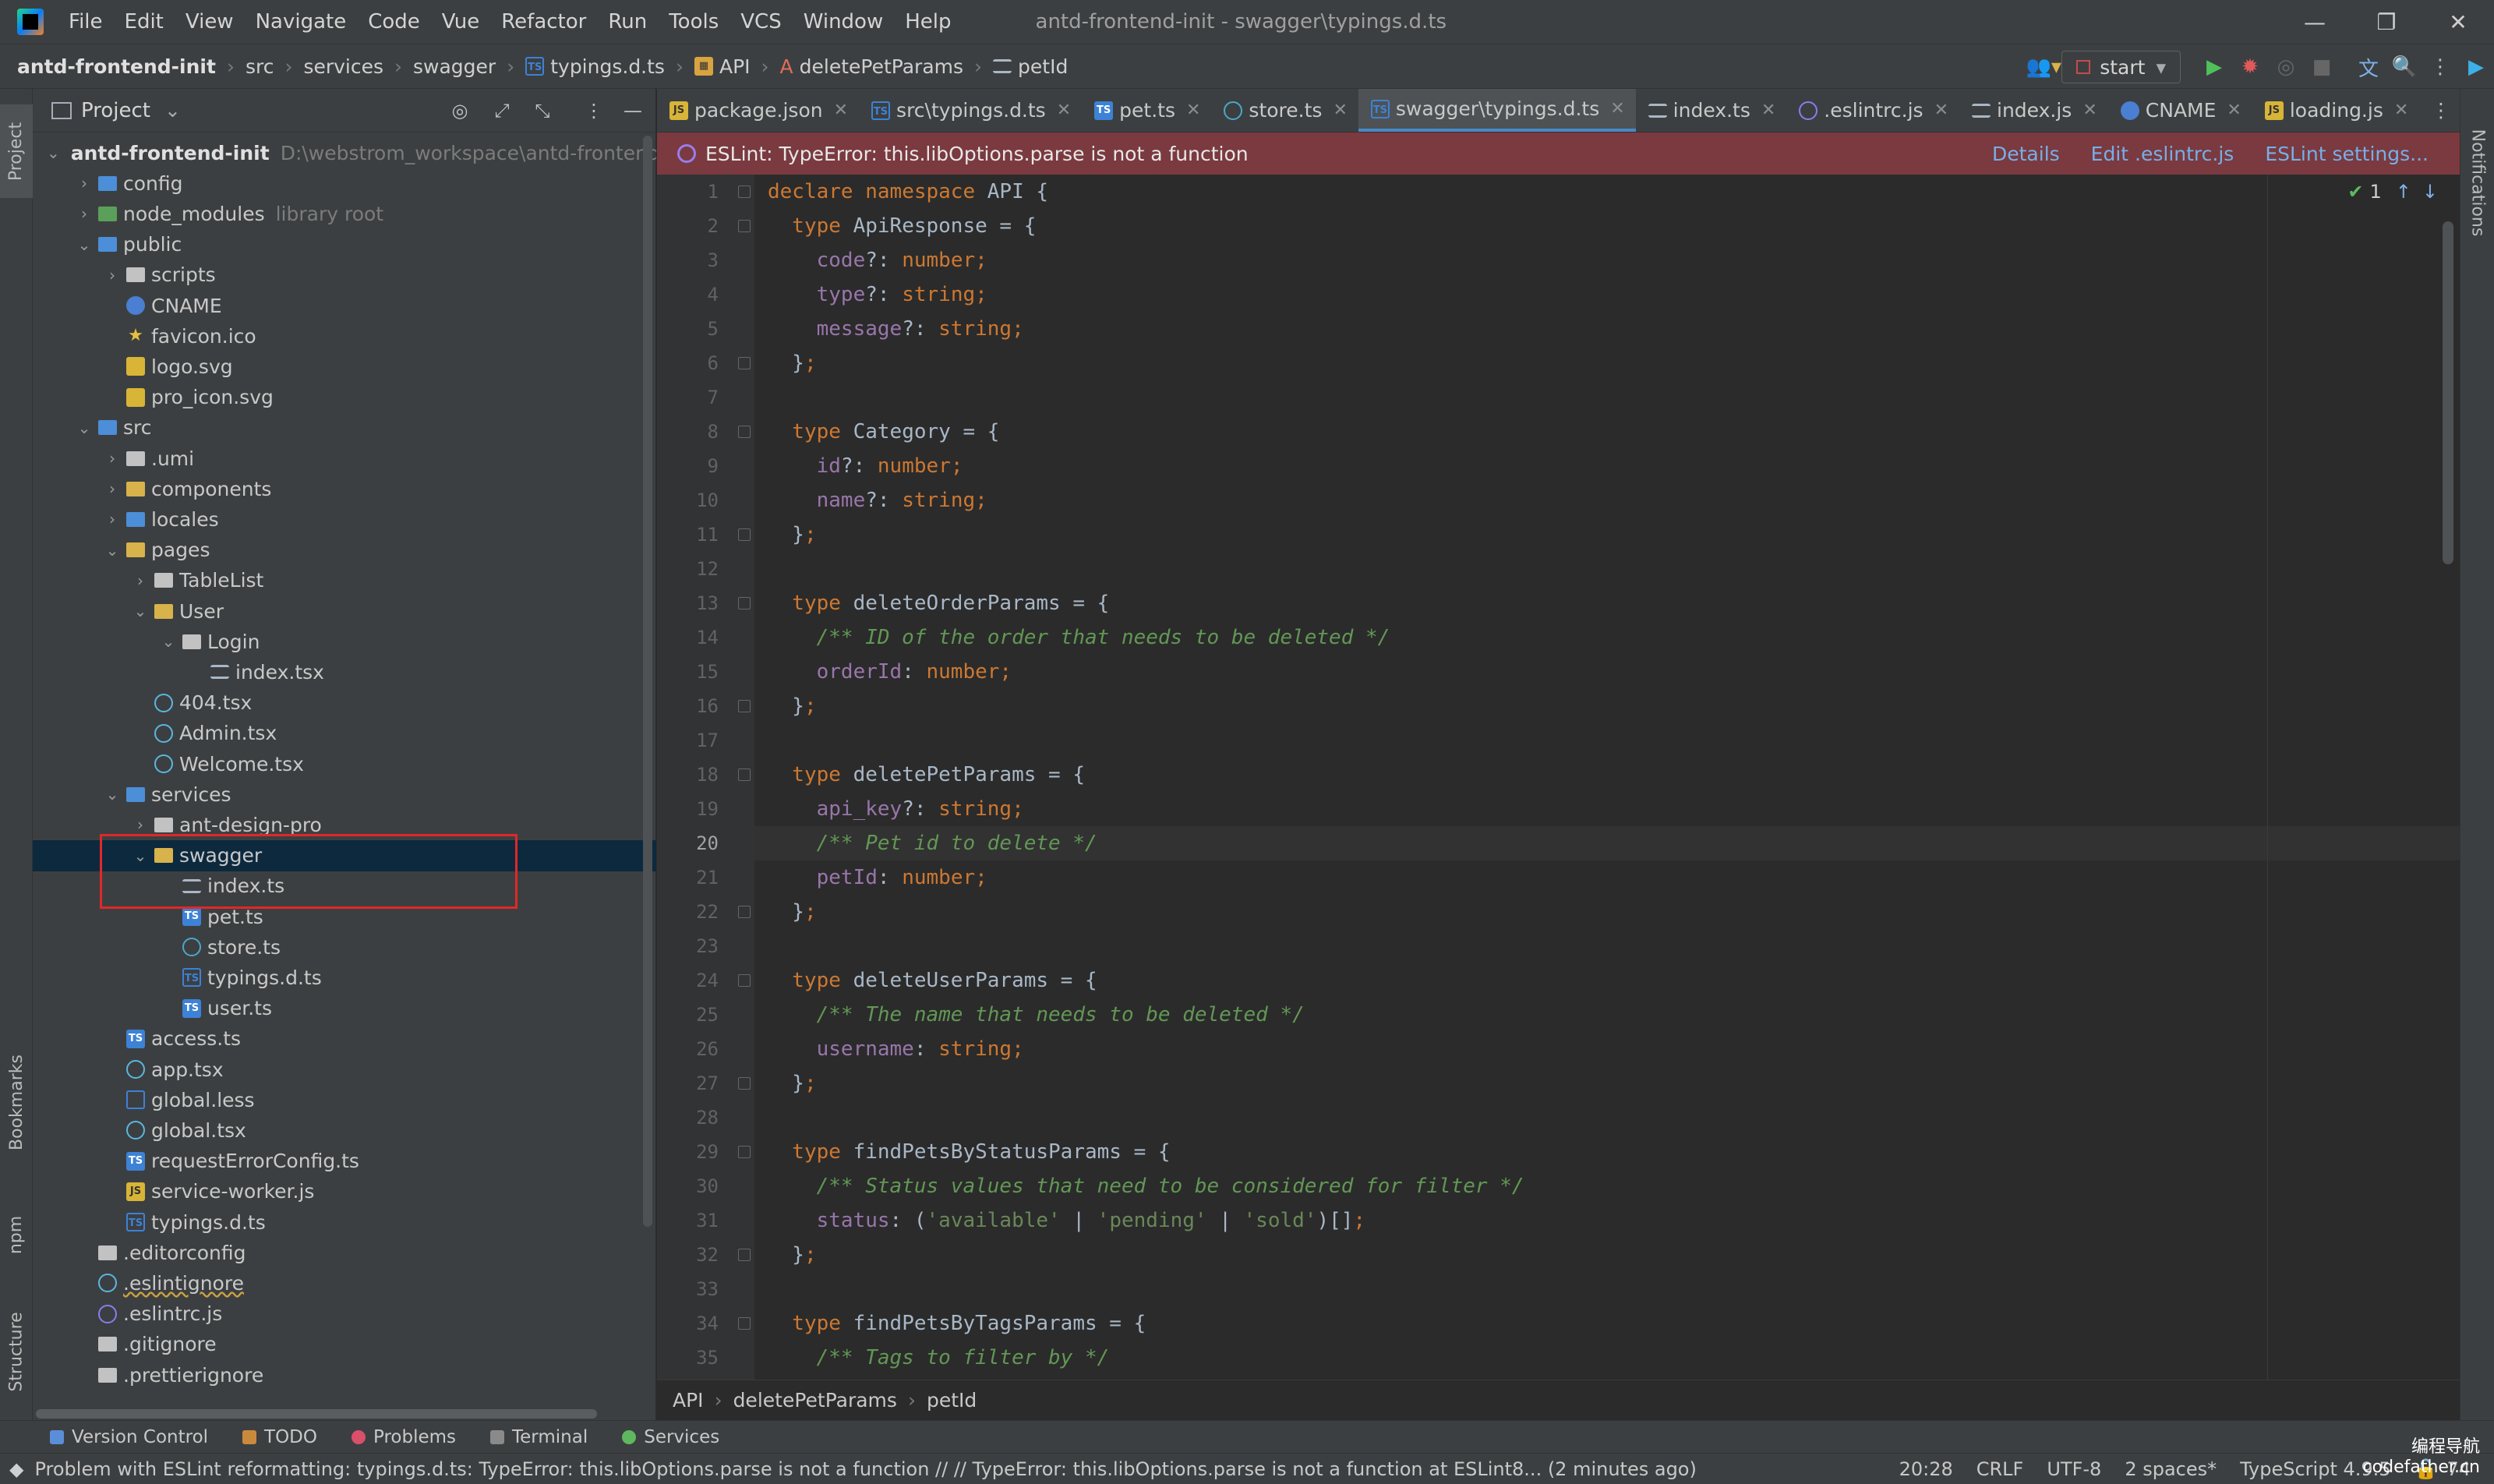  I want to click on tree-node: › config, so click(344, 183).